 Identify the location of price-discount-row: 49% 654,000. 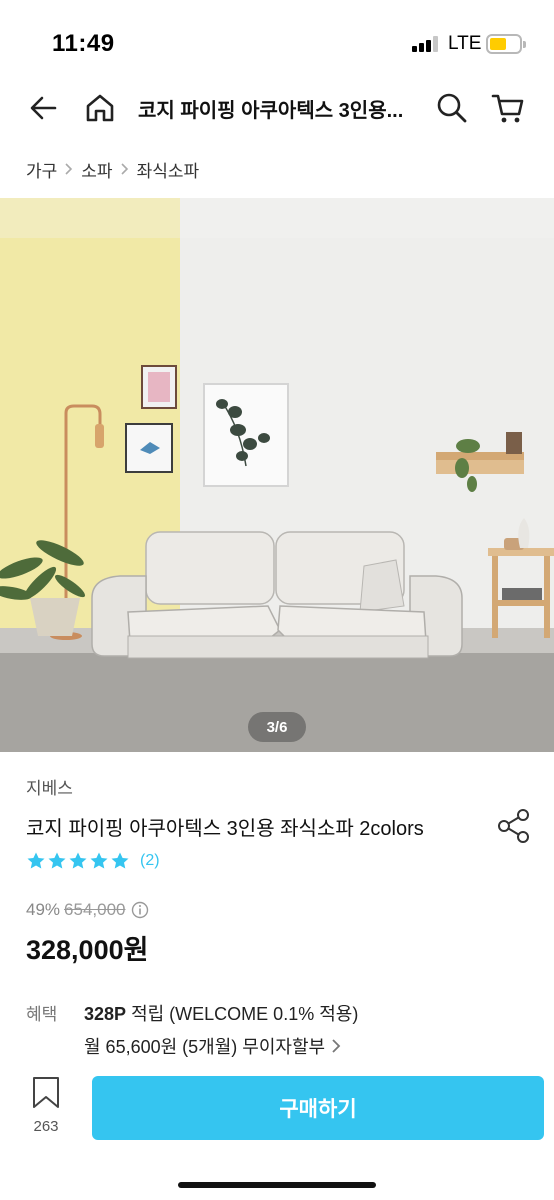
(87, 910).